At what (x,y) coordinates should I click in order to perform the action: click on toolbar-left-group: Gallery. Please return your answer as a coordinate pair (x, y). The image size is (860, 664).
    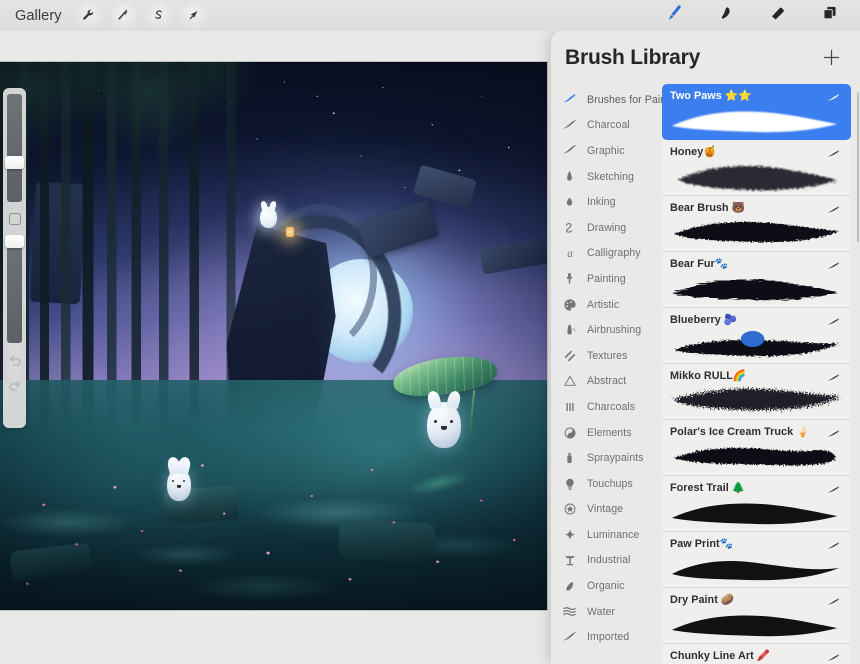
    Looking at the image, I should click on (103, 15).